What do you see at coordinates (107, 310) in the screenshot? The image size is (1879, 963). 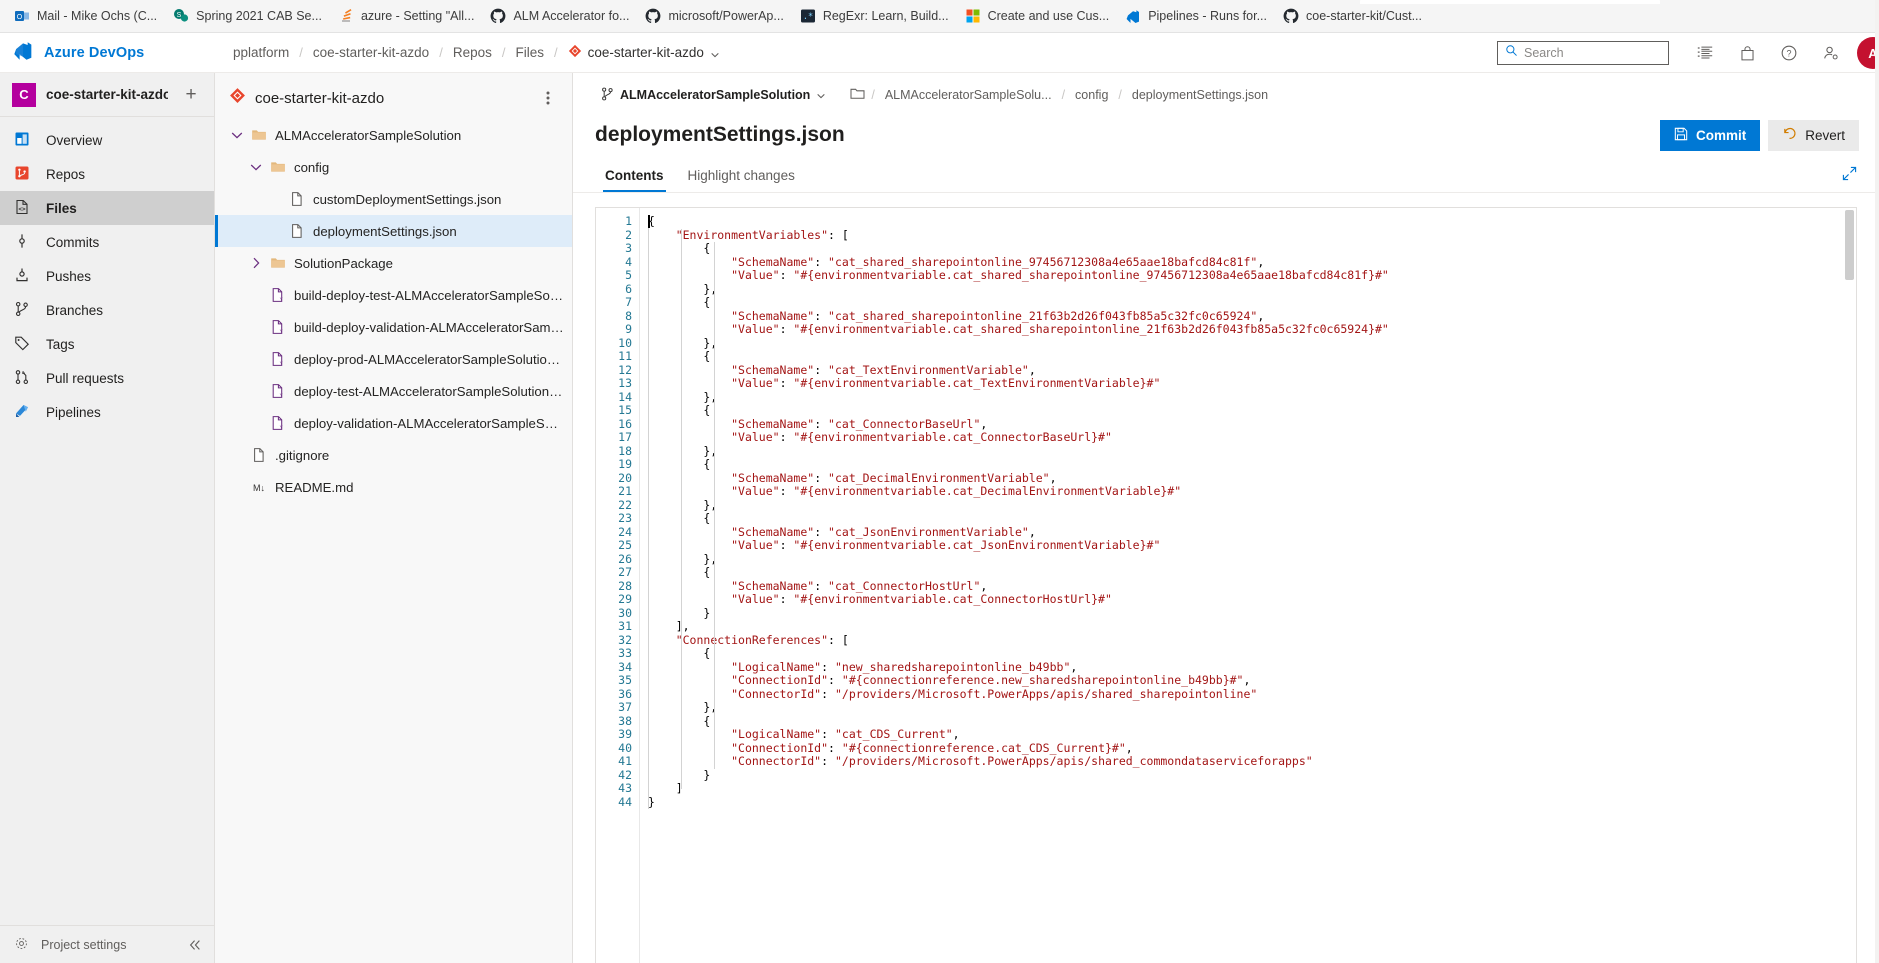 I see `sidebar-item-branches: Branches` at bounding box center [107, 310].